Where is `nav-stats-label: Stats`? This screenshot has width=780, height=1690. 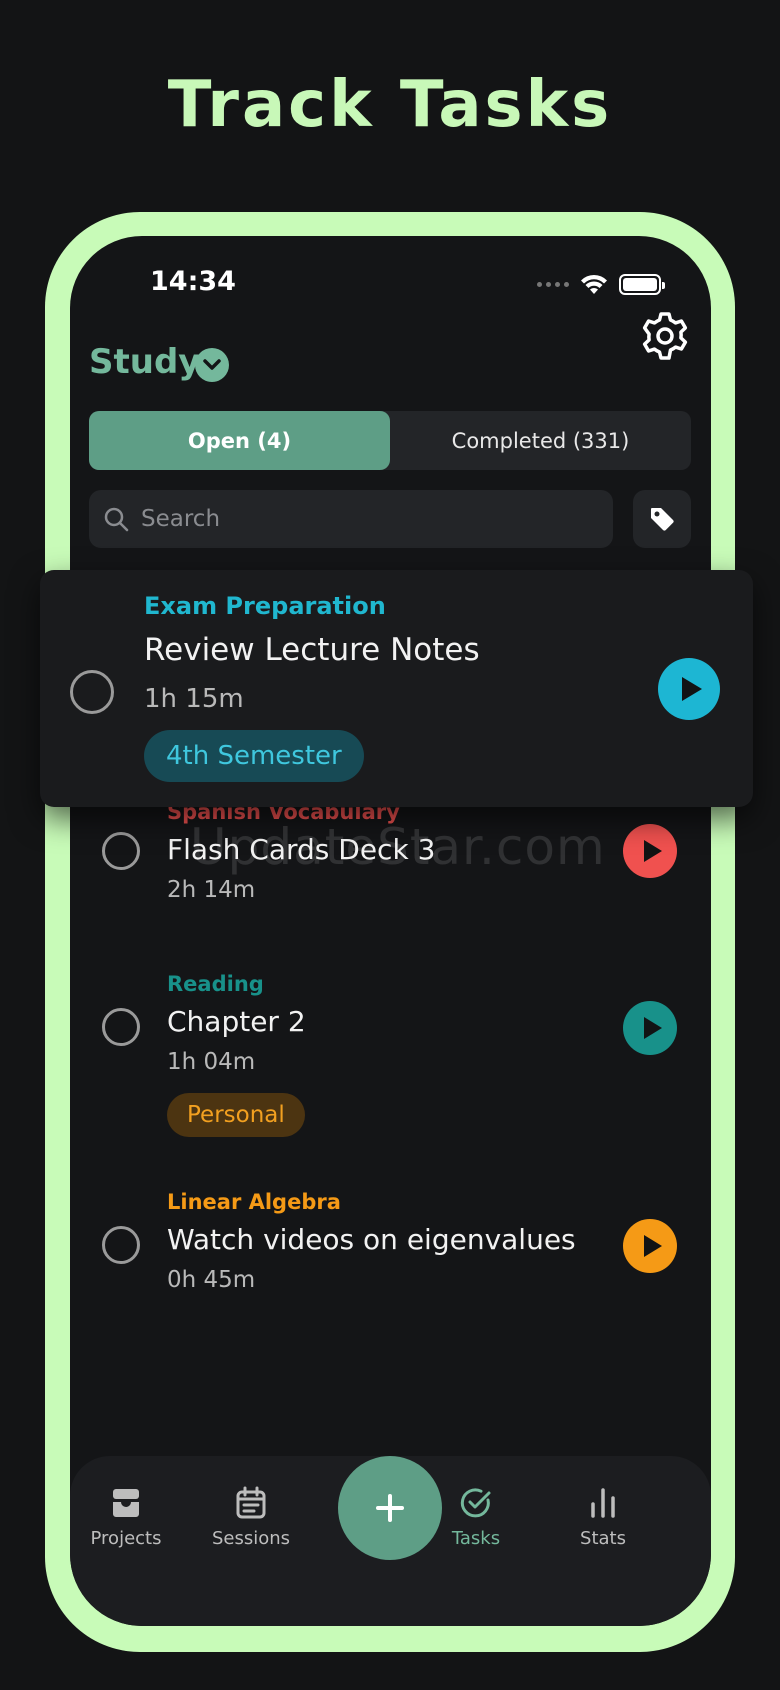 nav-stats-label: Stats is located at coordinates (603, 1538).